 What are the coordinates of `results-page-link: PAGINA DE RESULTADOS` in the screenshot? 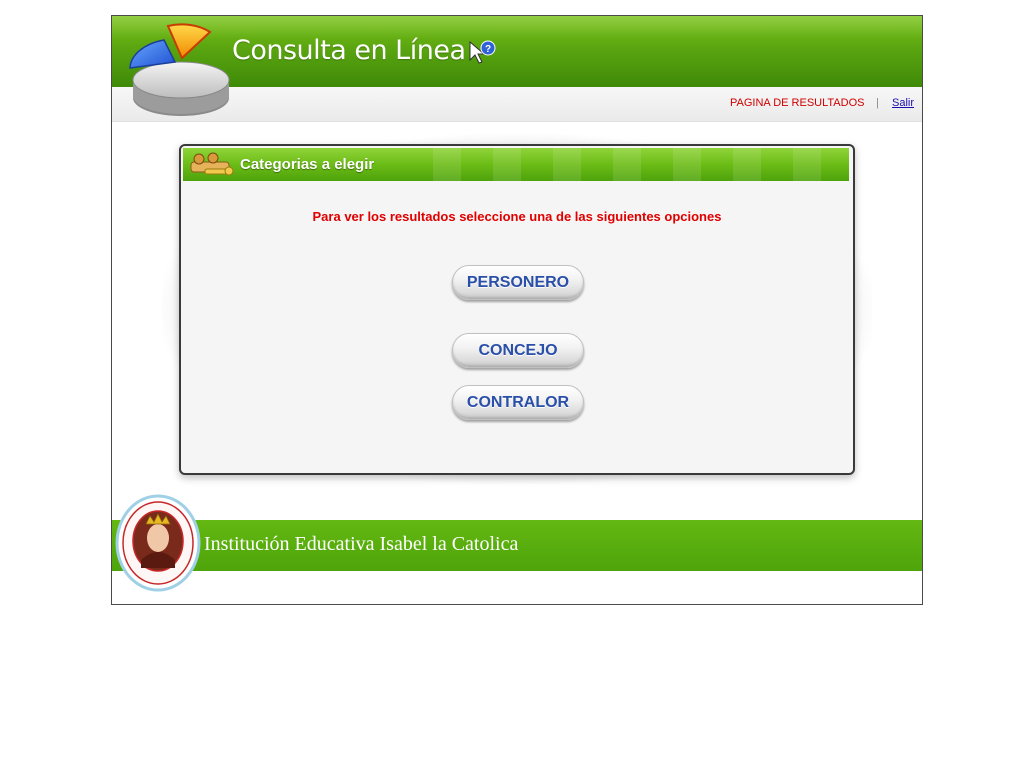 It's located at (797, 103).